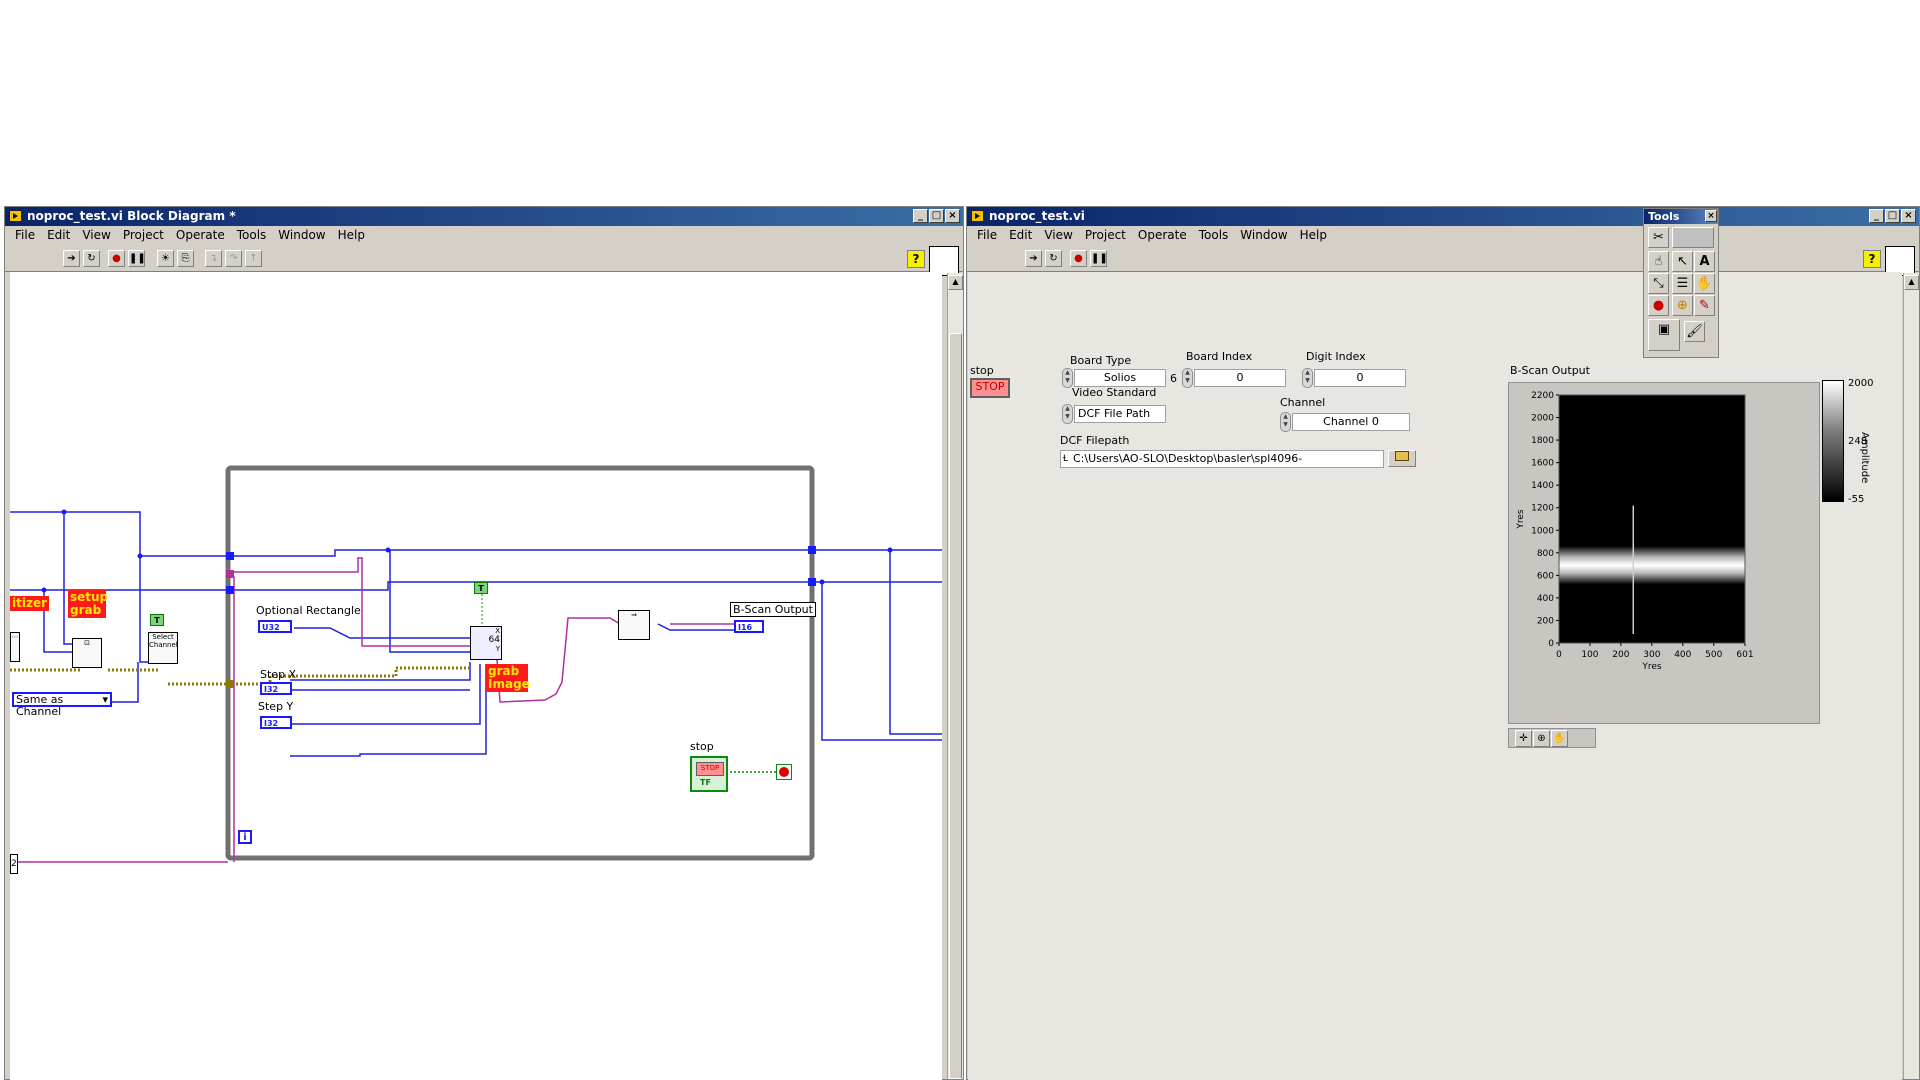 Image resolution: width=1920 pixels, height=1080 pixels. Describe the element at coordinates (276, 722) in the screenshot. I see `step-y-terminal: I32` at that location.